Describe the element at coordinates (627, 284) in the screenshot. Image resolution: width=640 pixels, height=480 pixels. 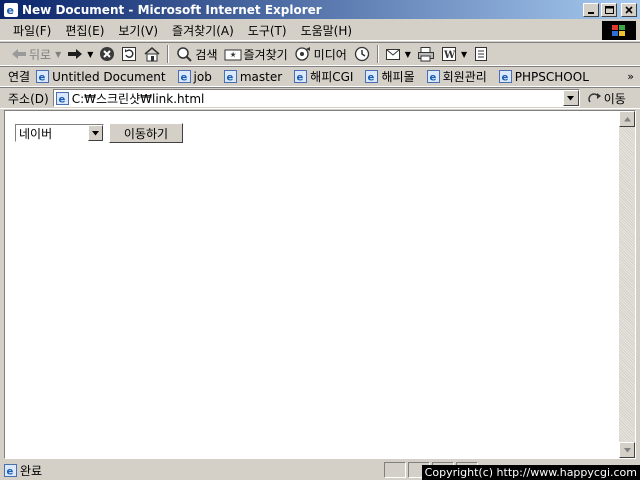
I see `vertical-scrollbar` at that location.